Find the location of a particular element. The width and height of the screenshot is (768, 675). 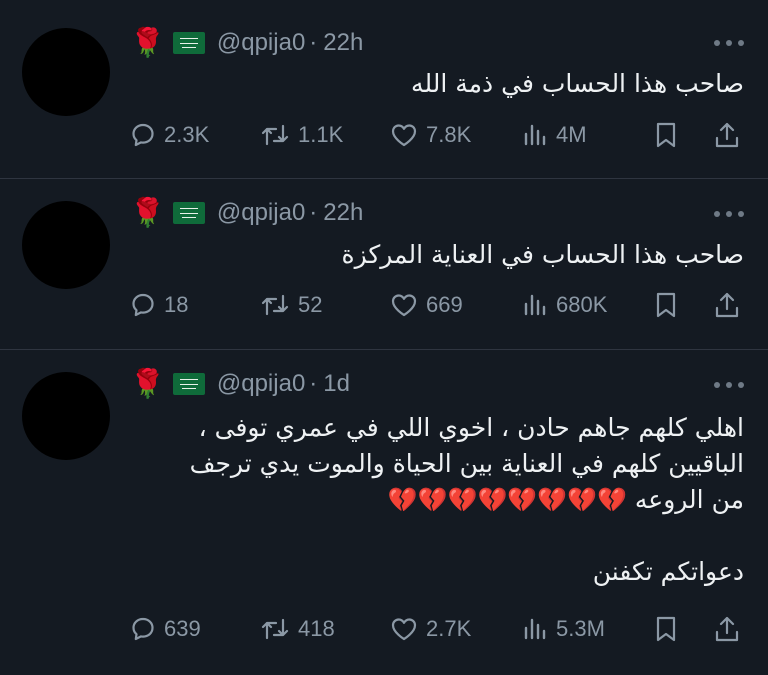

retweet-button: 1.1K is located at coordinates (301, 135).